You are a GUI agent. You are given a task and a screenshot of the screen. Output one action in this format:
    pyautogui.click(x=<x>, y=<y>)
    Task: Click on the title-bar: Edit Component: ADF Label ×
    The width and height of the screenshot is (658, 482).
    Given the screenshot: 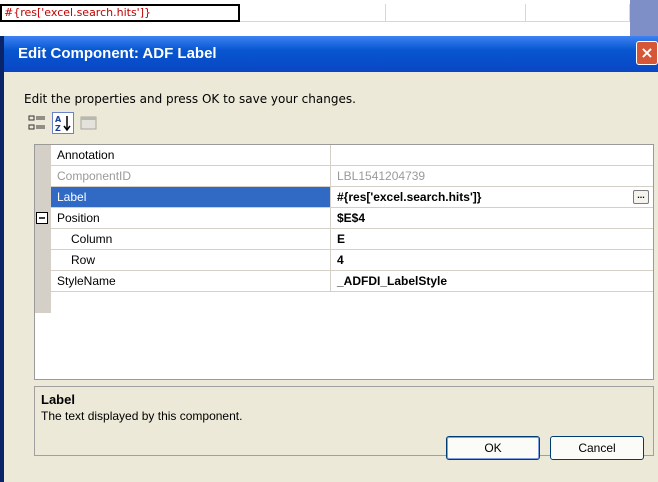 What is the action you would take?
    pyautogui.click(x=331, y=54)
    